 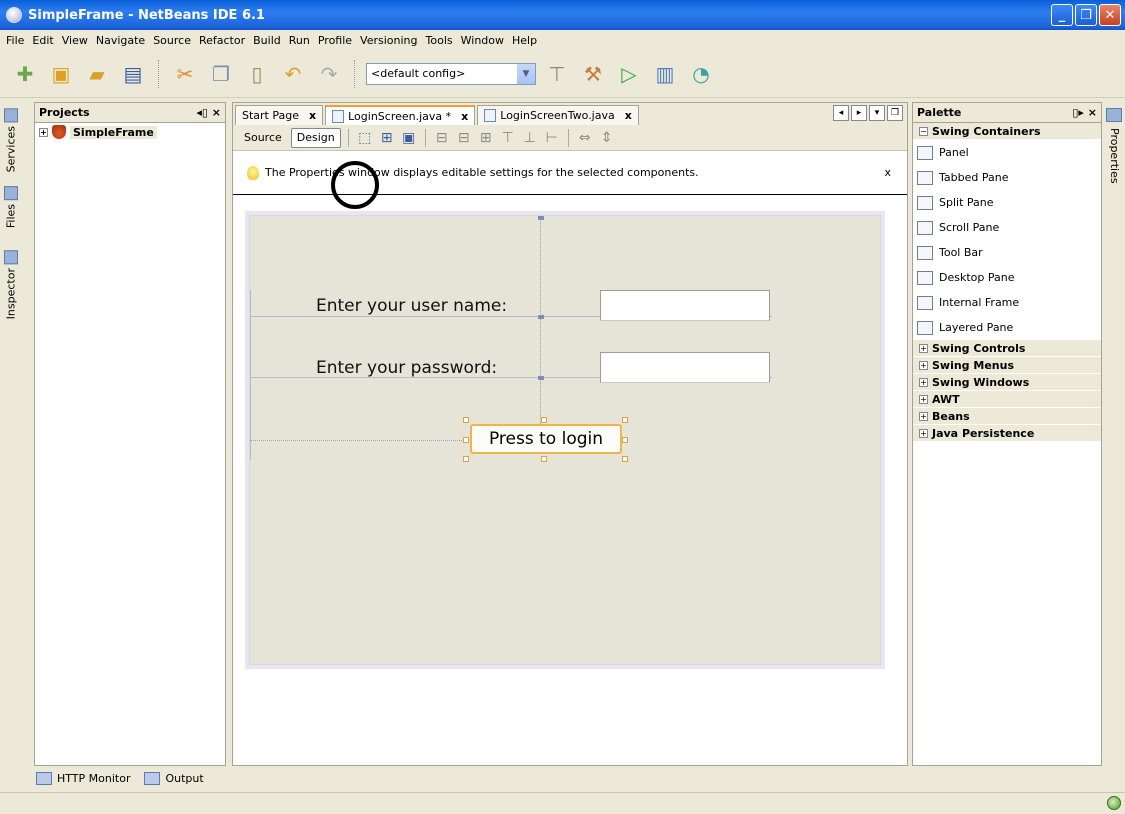 I want to click on preview-design-icon: ▣, so click(x=409, y=138).